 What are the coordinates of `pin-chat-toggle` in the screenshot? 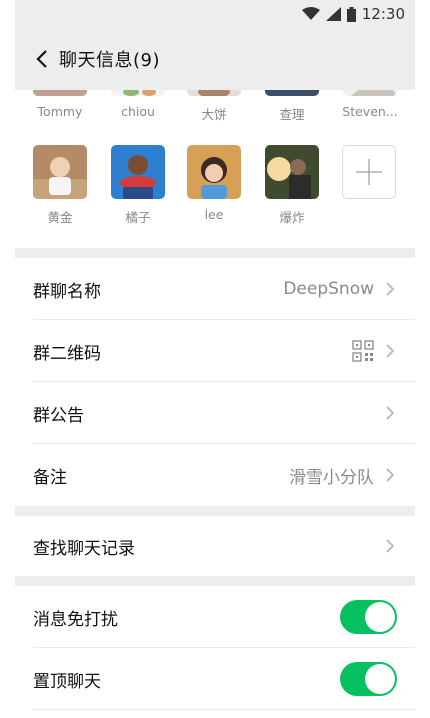 It's located at (368, 679).